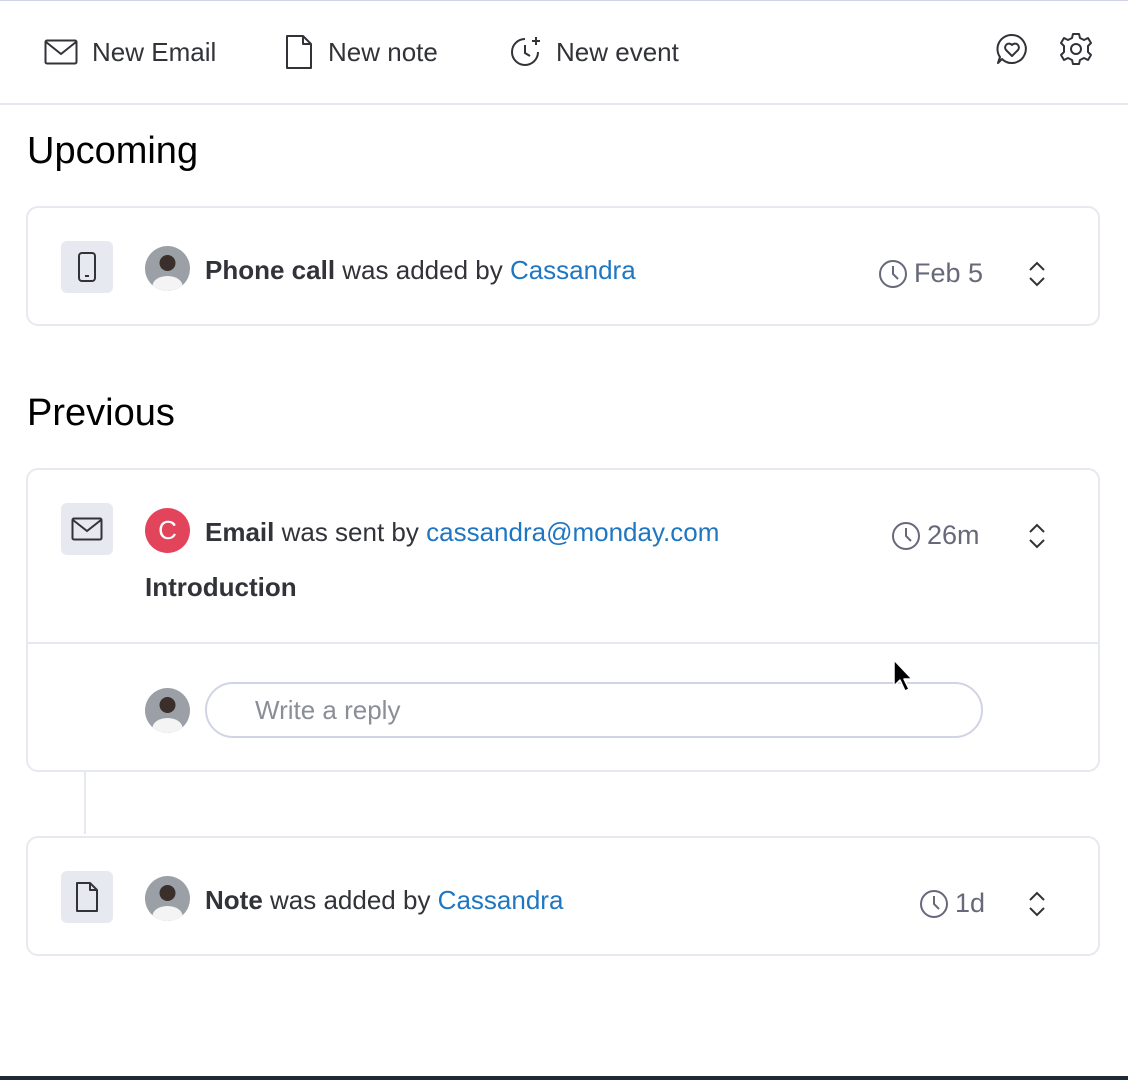 Image resolution: width=1128 pixels, height=1080 pixels. I want to click on activity-type: Phone call, so click(270, 270).